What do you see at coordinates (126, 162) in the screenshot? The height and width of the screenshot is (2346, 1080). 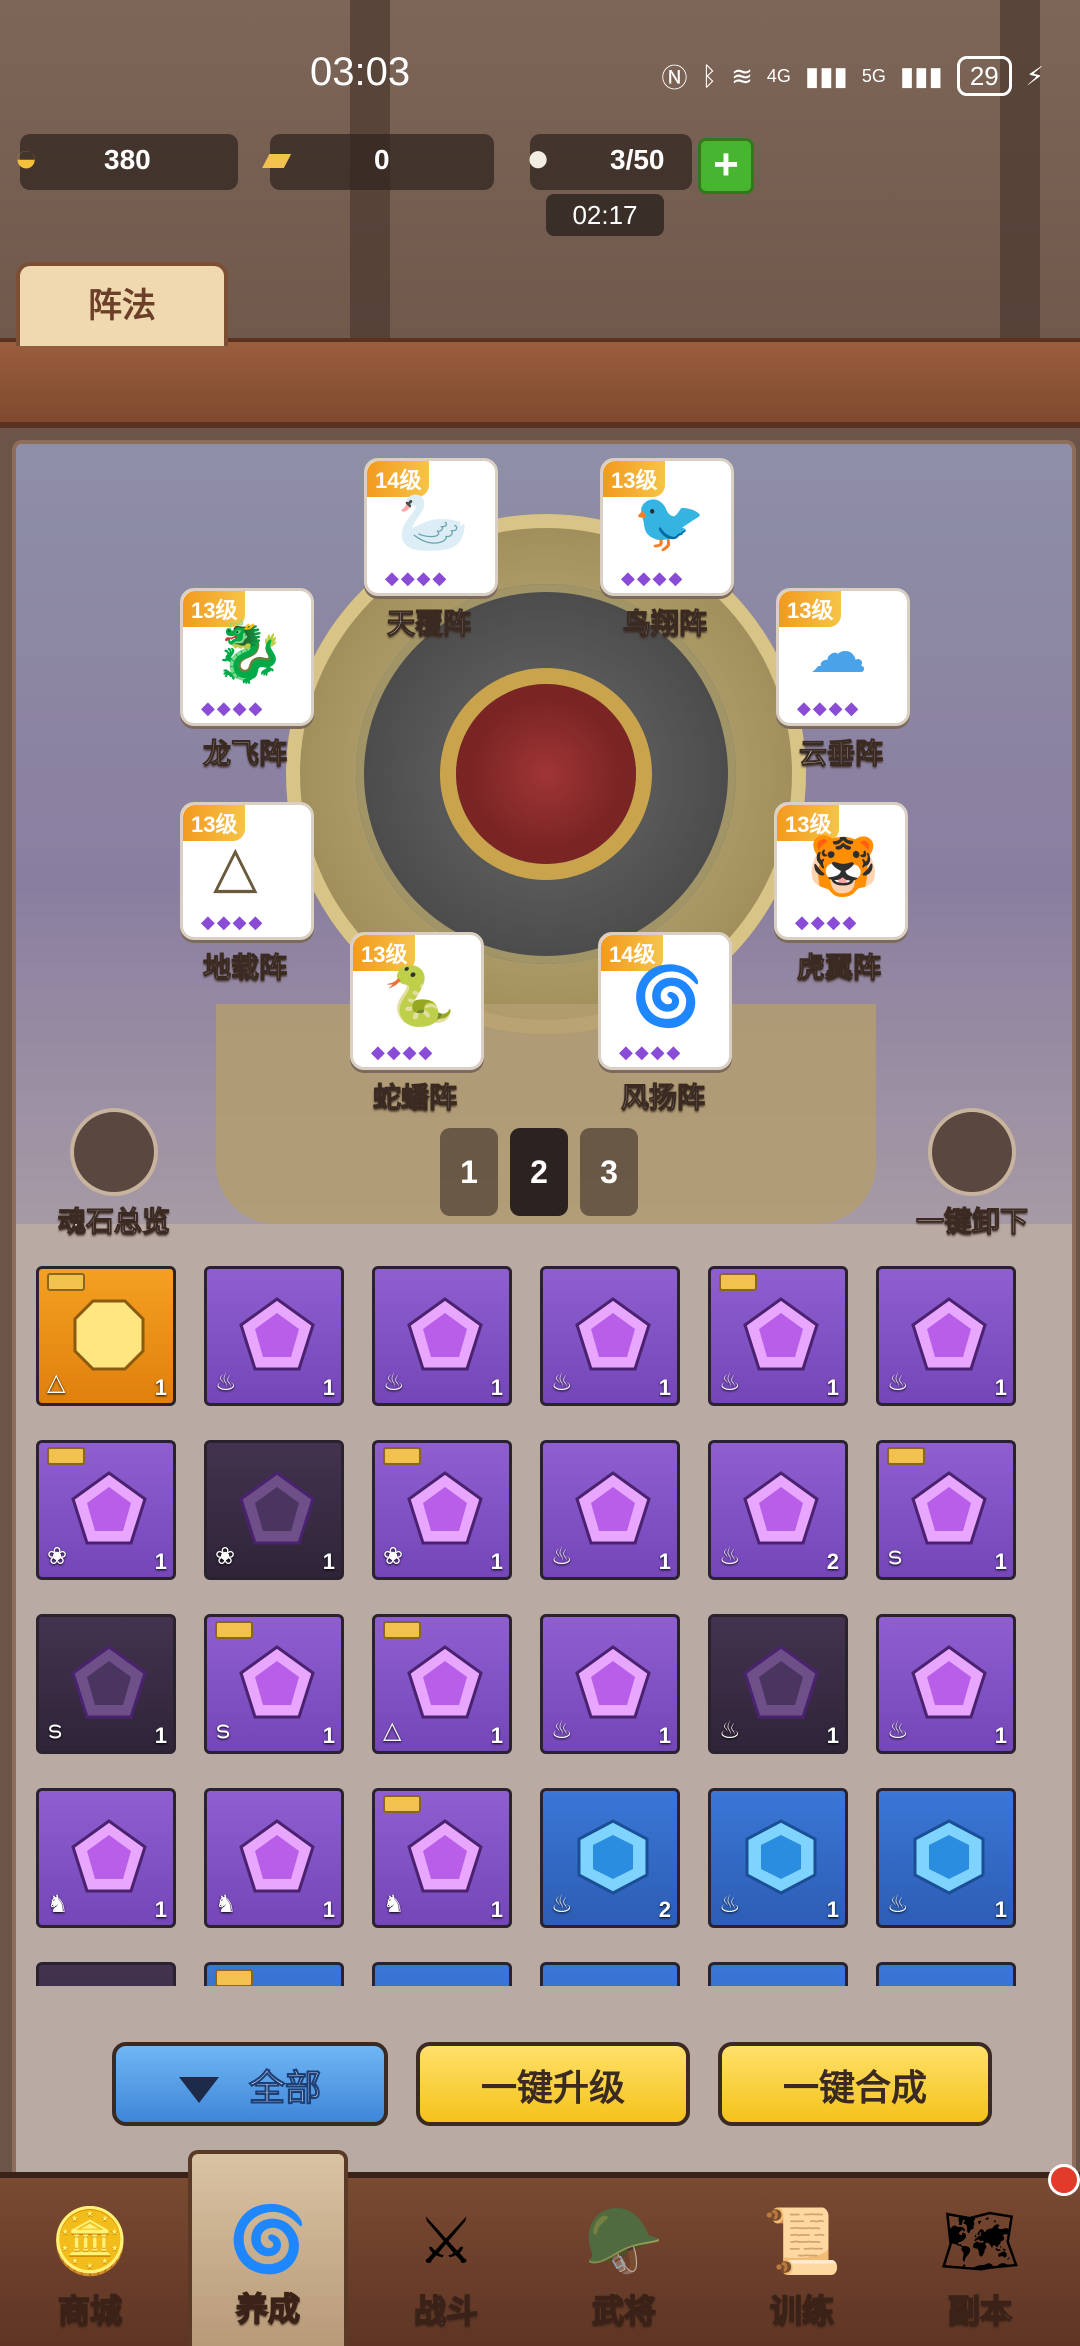 I see `gold-resource: ◒ 380` at bounding box center [126, 162].